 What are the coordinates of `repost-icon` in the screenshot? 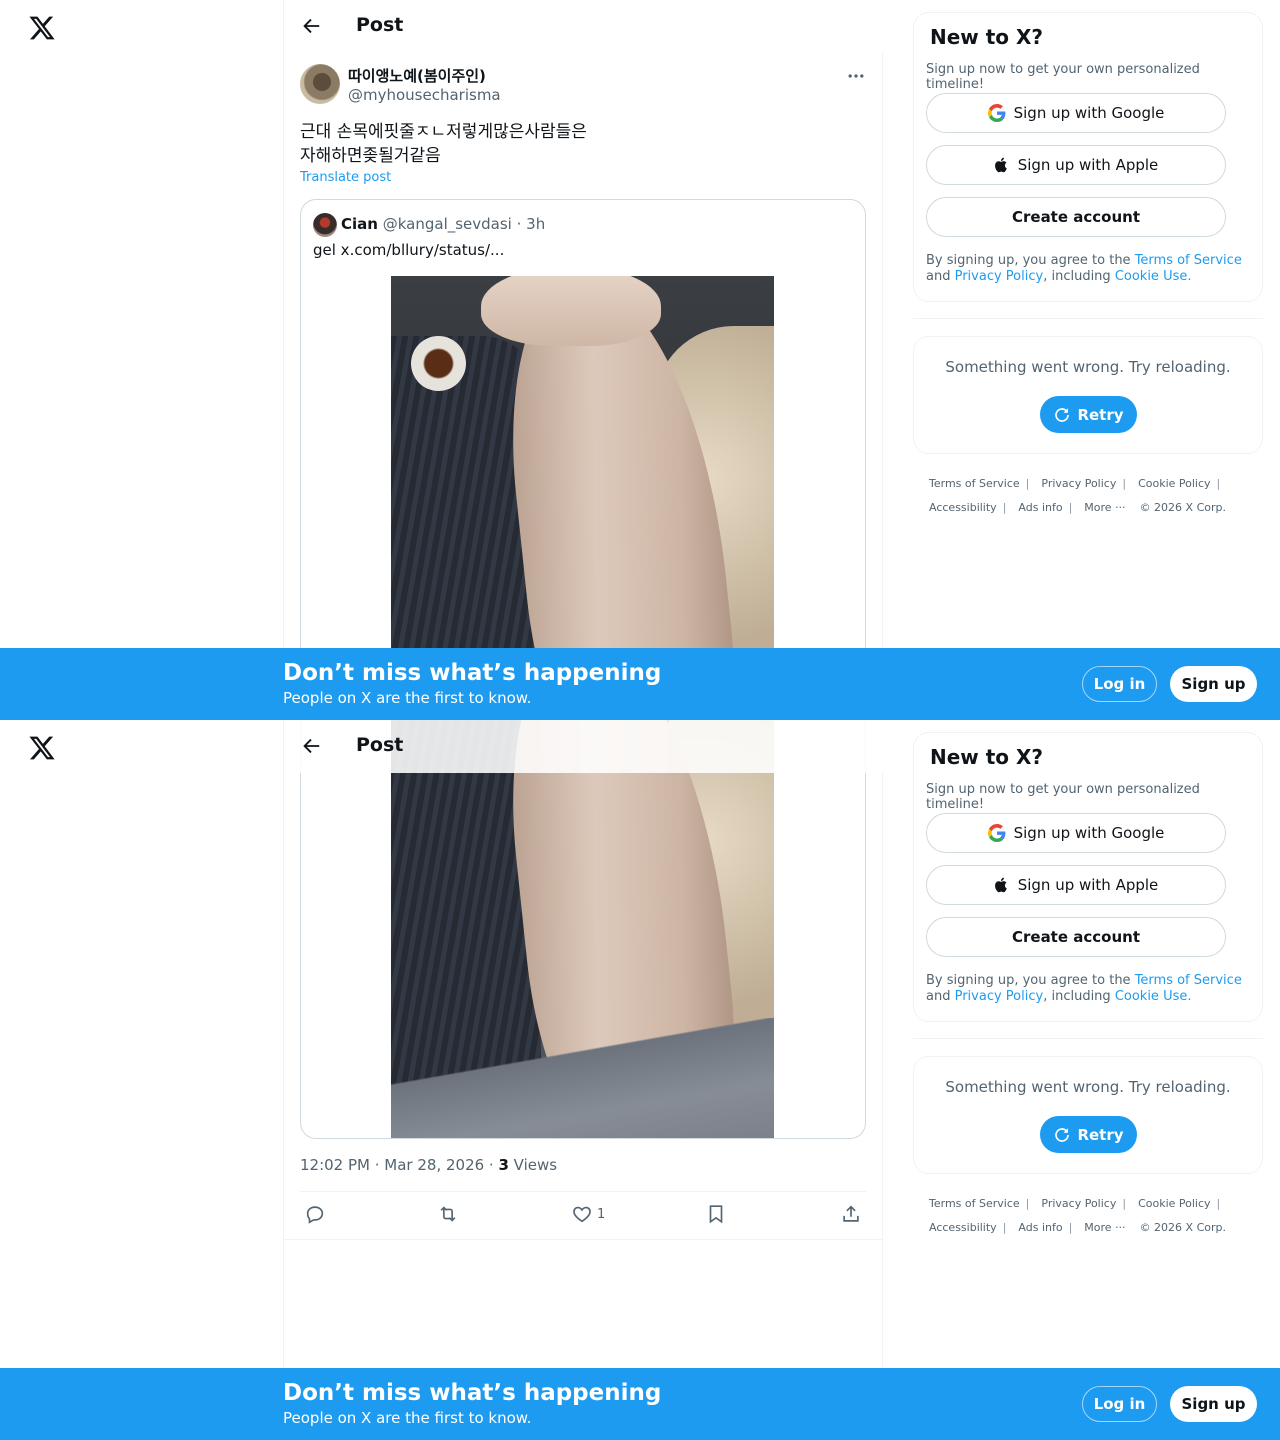 It's located at (448, 1214).